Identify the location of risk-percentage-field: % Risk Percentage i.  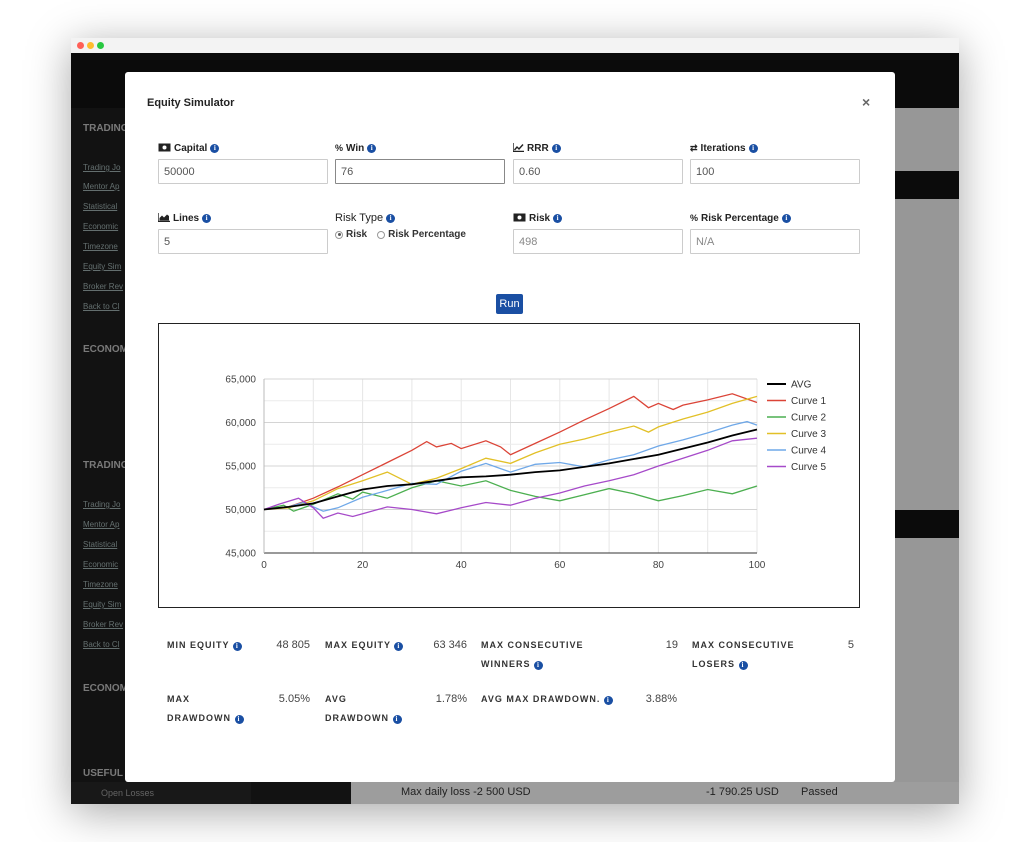
(775, 232).